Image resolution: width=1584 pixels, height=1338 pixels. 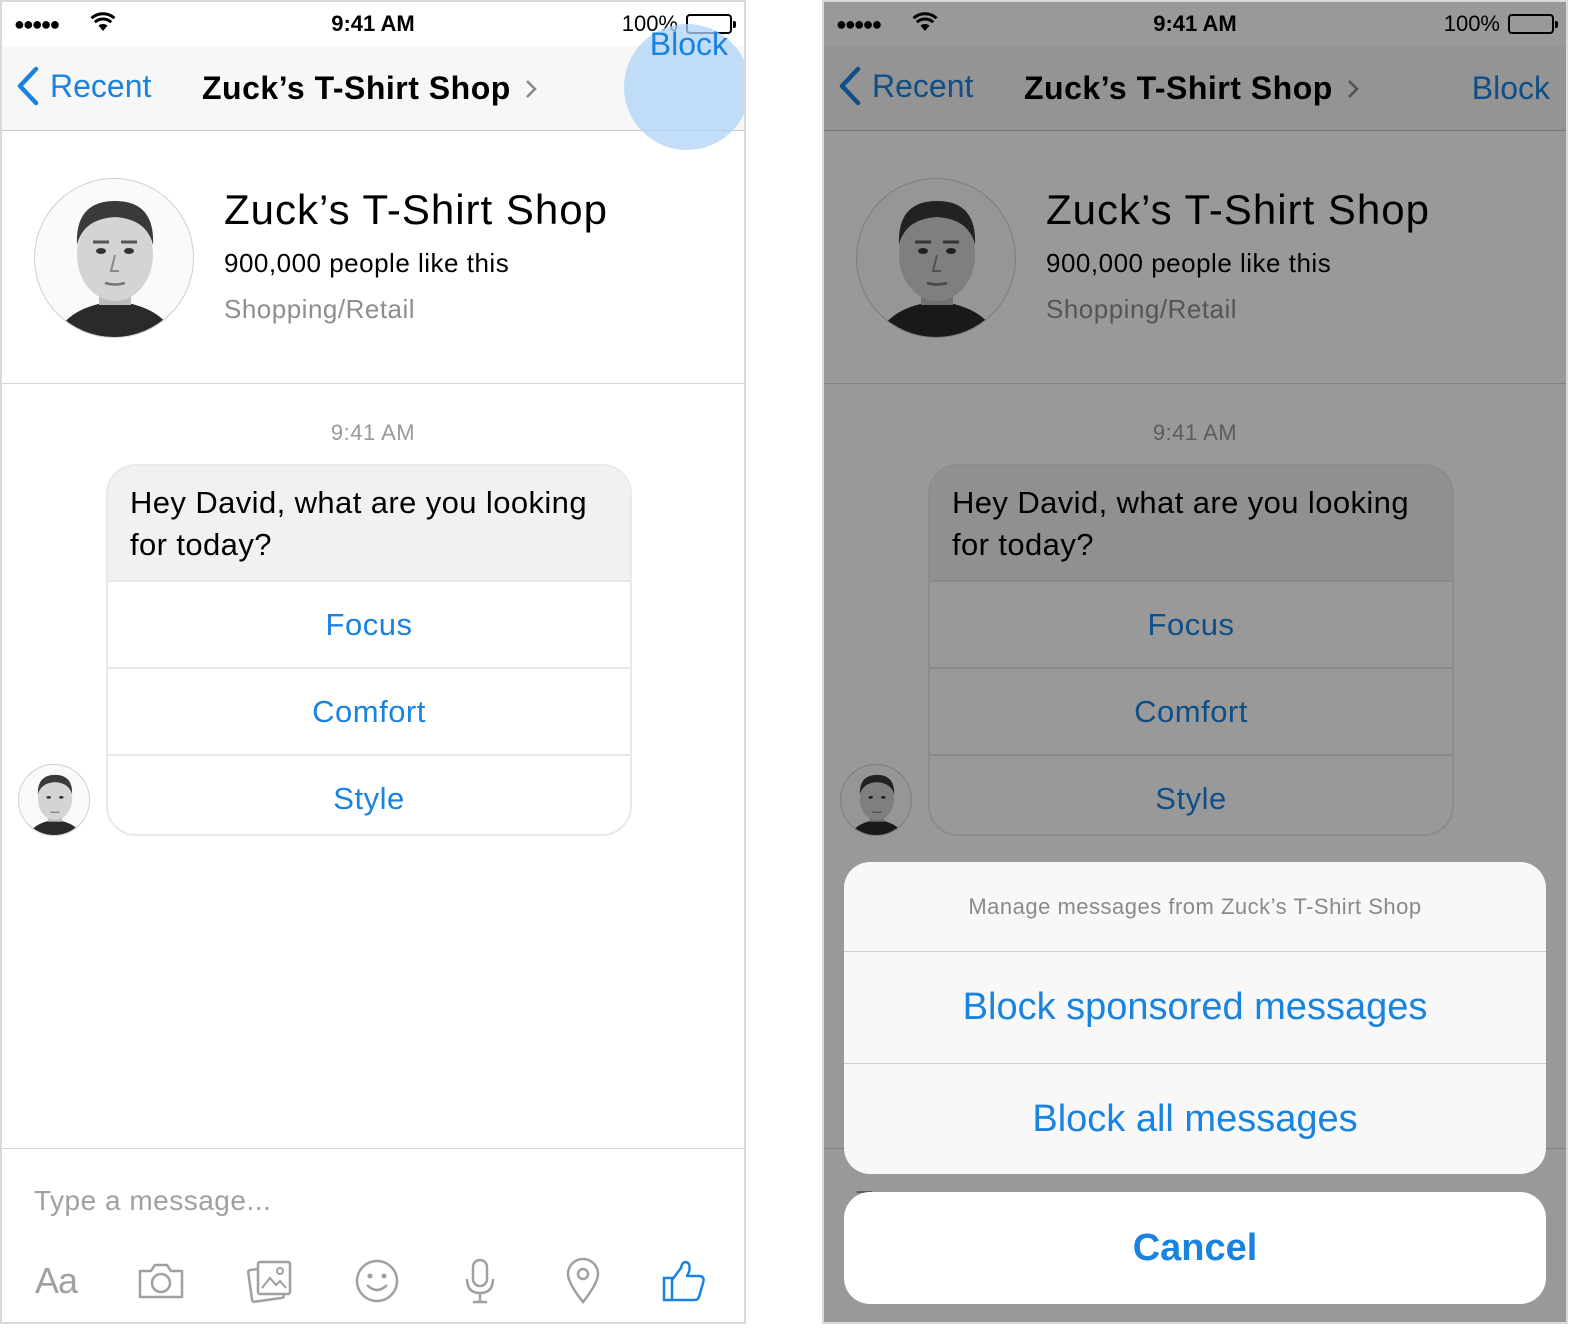 I want to click on quick-reply-comfort: Comfort, so click(x=369, y=710).